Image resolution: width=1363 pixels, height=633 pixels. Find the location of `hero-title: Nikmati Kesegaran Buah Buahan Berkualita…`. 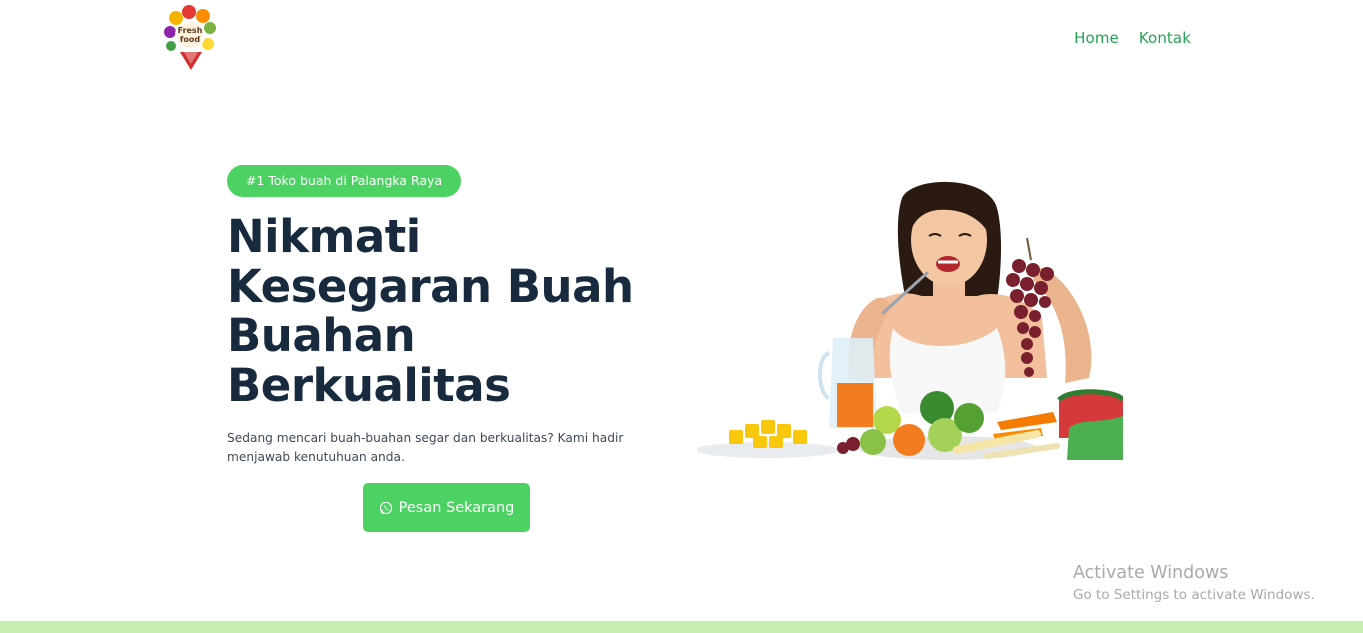

hero-title: Nikmati Kesegaran Buah Buahan Berkualita… is located at coordinates (462, 311).